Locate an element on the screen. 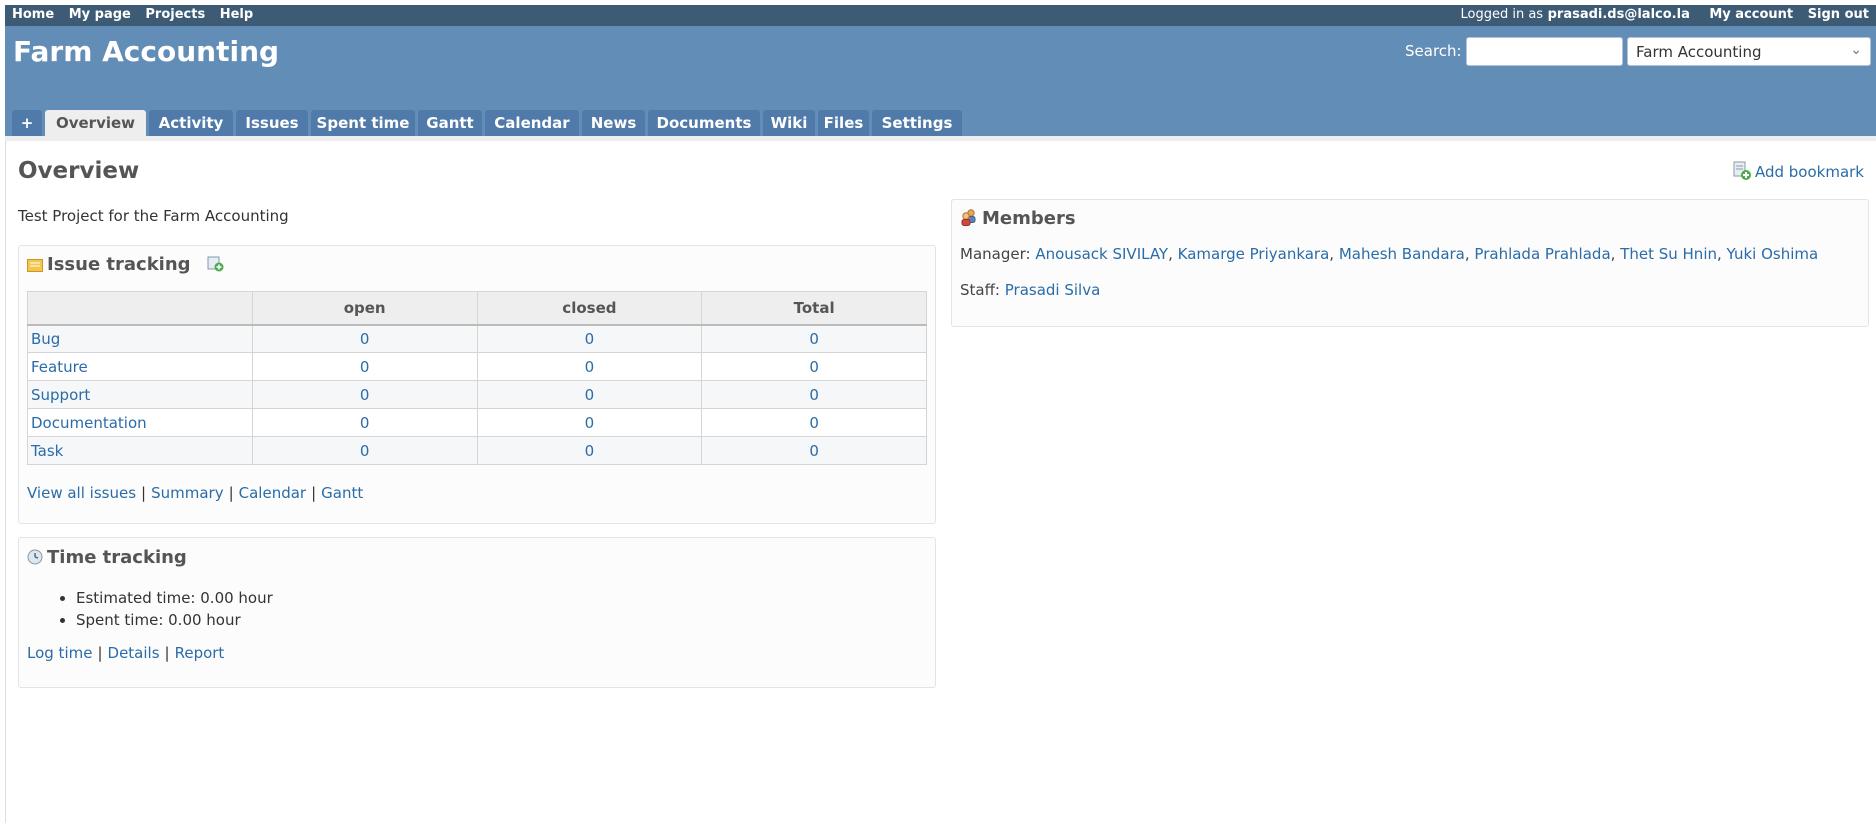  time-links: Log time | Details | Report is located at coordinates (125, 653).